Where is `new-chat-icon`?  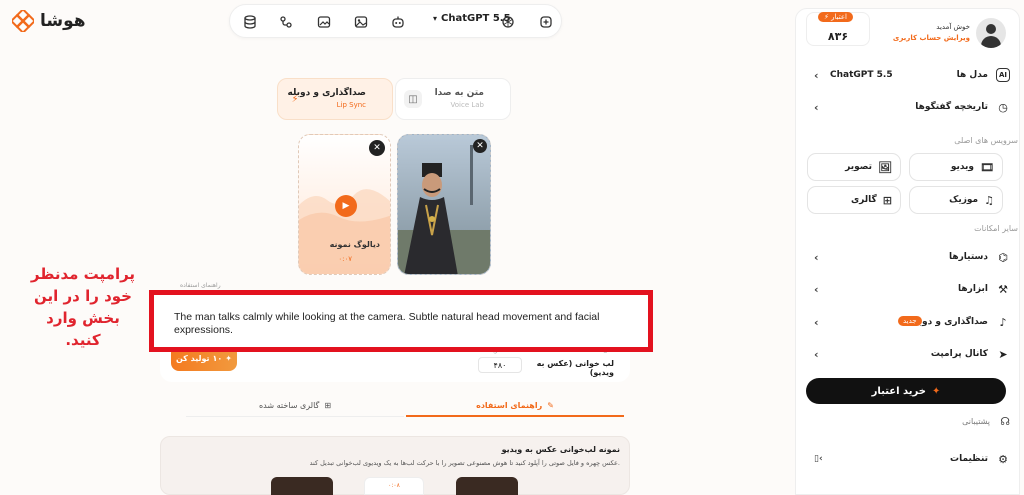
new-chat-icon is located at coordinates (546, 22).